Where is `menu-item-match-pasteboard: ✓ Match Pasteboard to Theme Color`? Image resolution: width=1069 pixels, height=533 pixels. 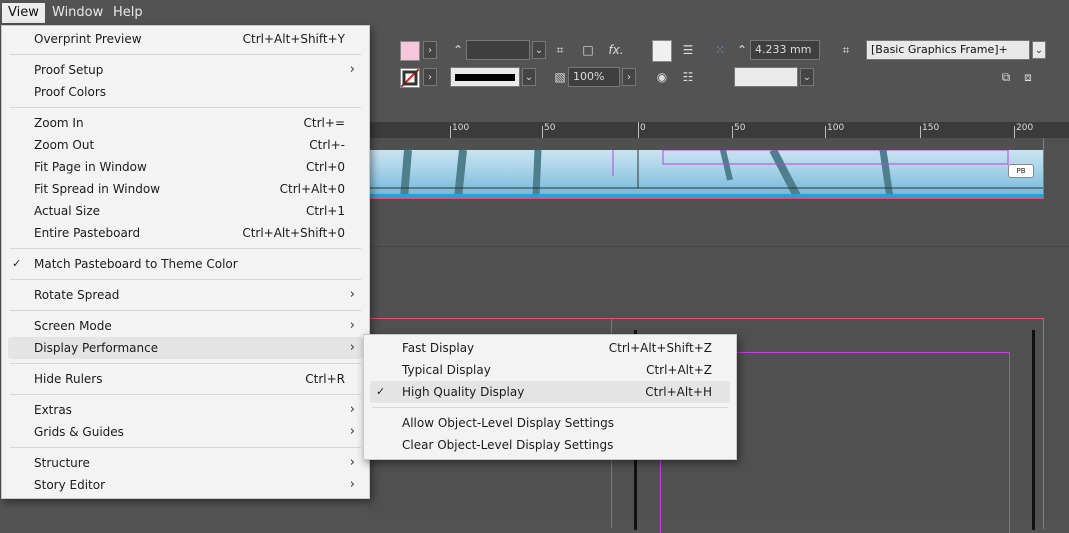
menu-item-match-pasteboard: ✓ Match Pasteboard to Theme Color is located at coordinates (185, 264).